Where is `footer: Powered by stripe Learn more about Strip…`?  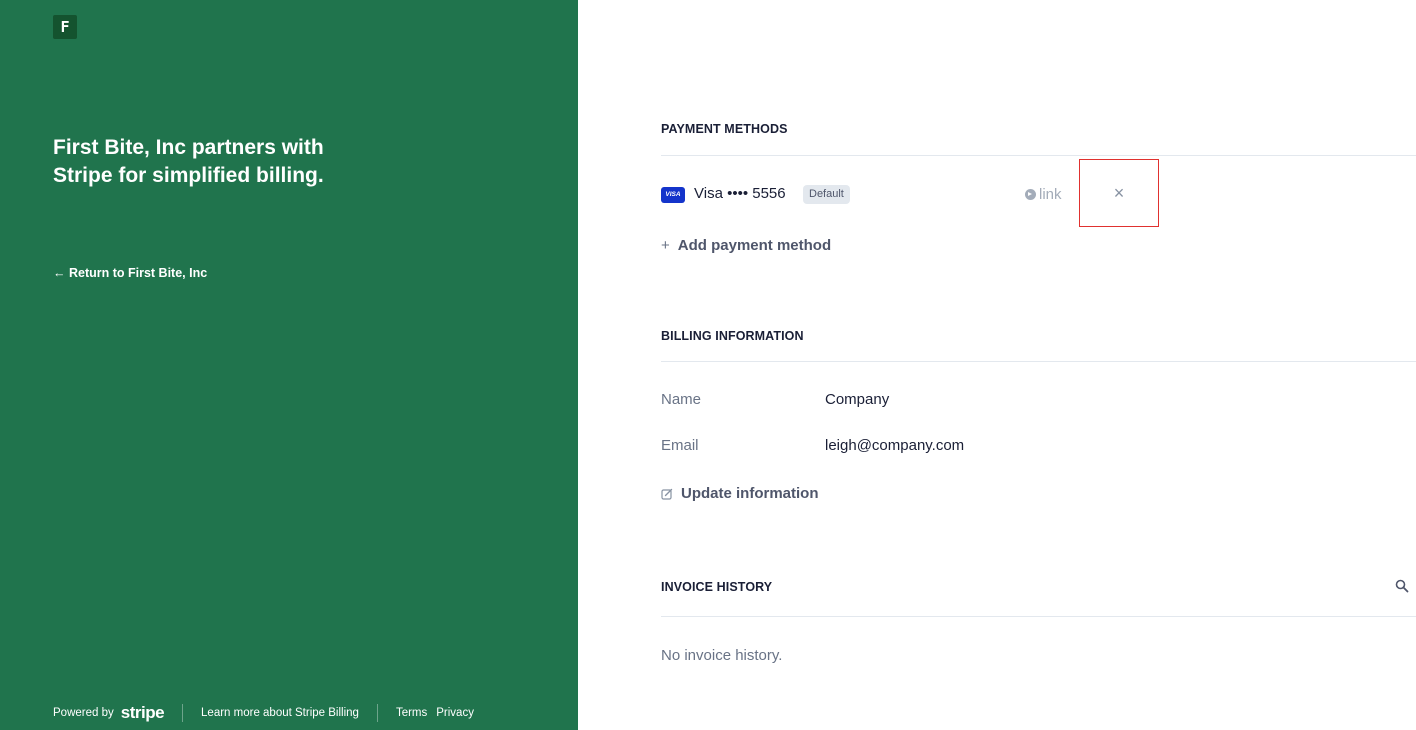
footer: Powered by stripe Learn more about Strip… is located at coordinates (263, 713).